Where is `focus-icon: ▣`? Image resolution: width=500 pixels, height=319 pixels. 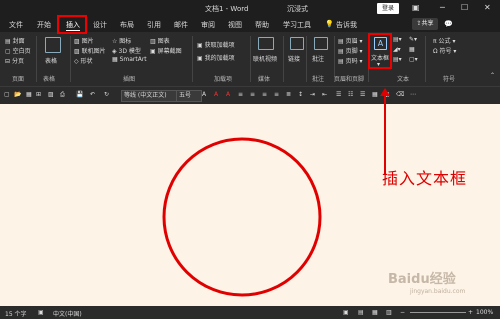 focus-icon: ▣ is located at coordinates (346, 312).